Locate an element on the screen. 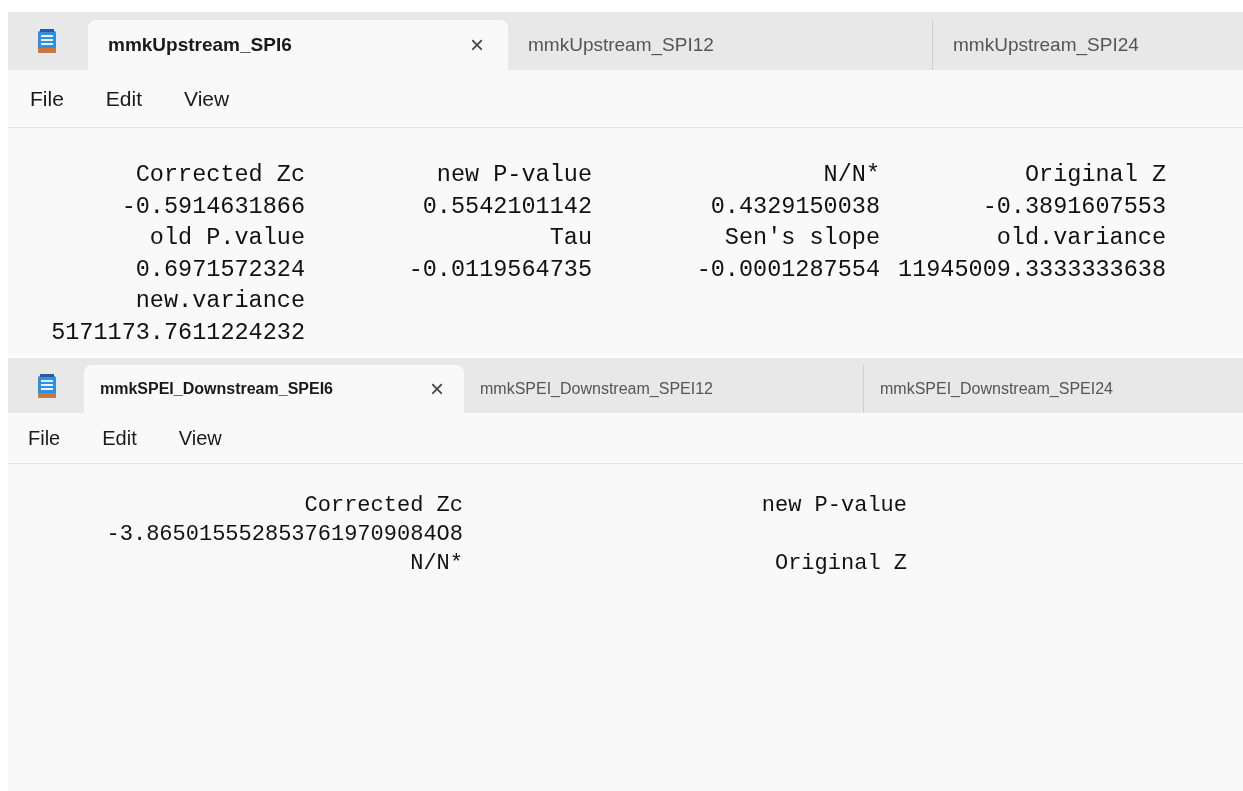  output-value: 0.4329150038 is located at coordinates (794, 206).